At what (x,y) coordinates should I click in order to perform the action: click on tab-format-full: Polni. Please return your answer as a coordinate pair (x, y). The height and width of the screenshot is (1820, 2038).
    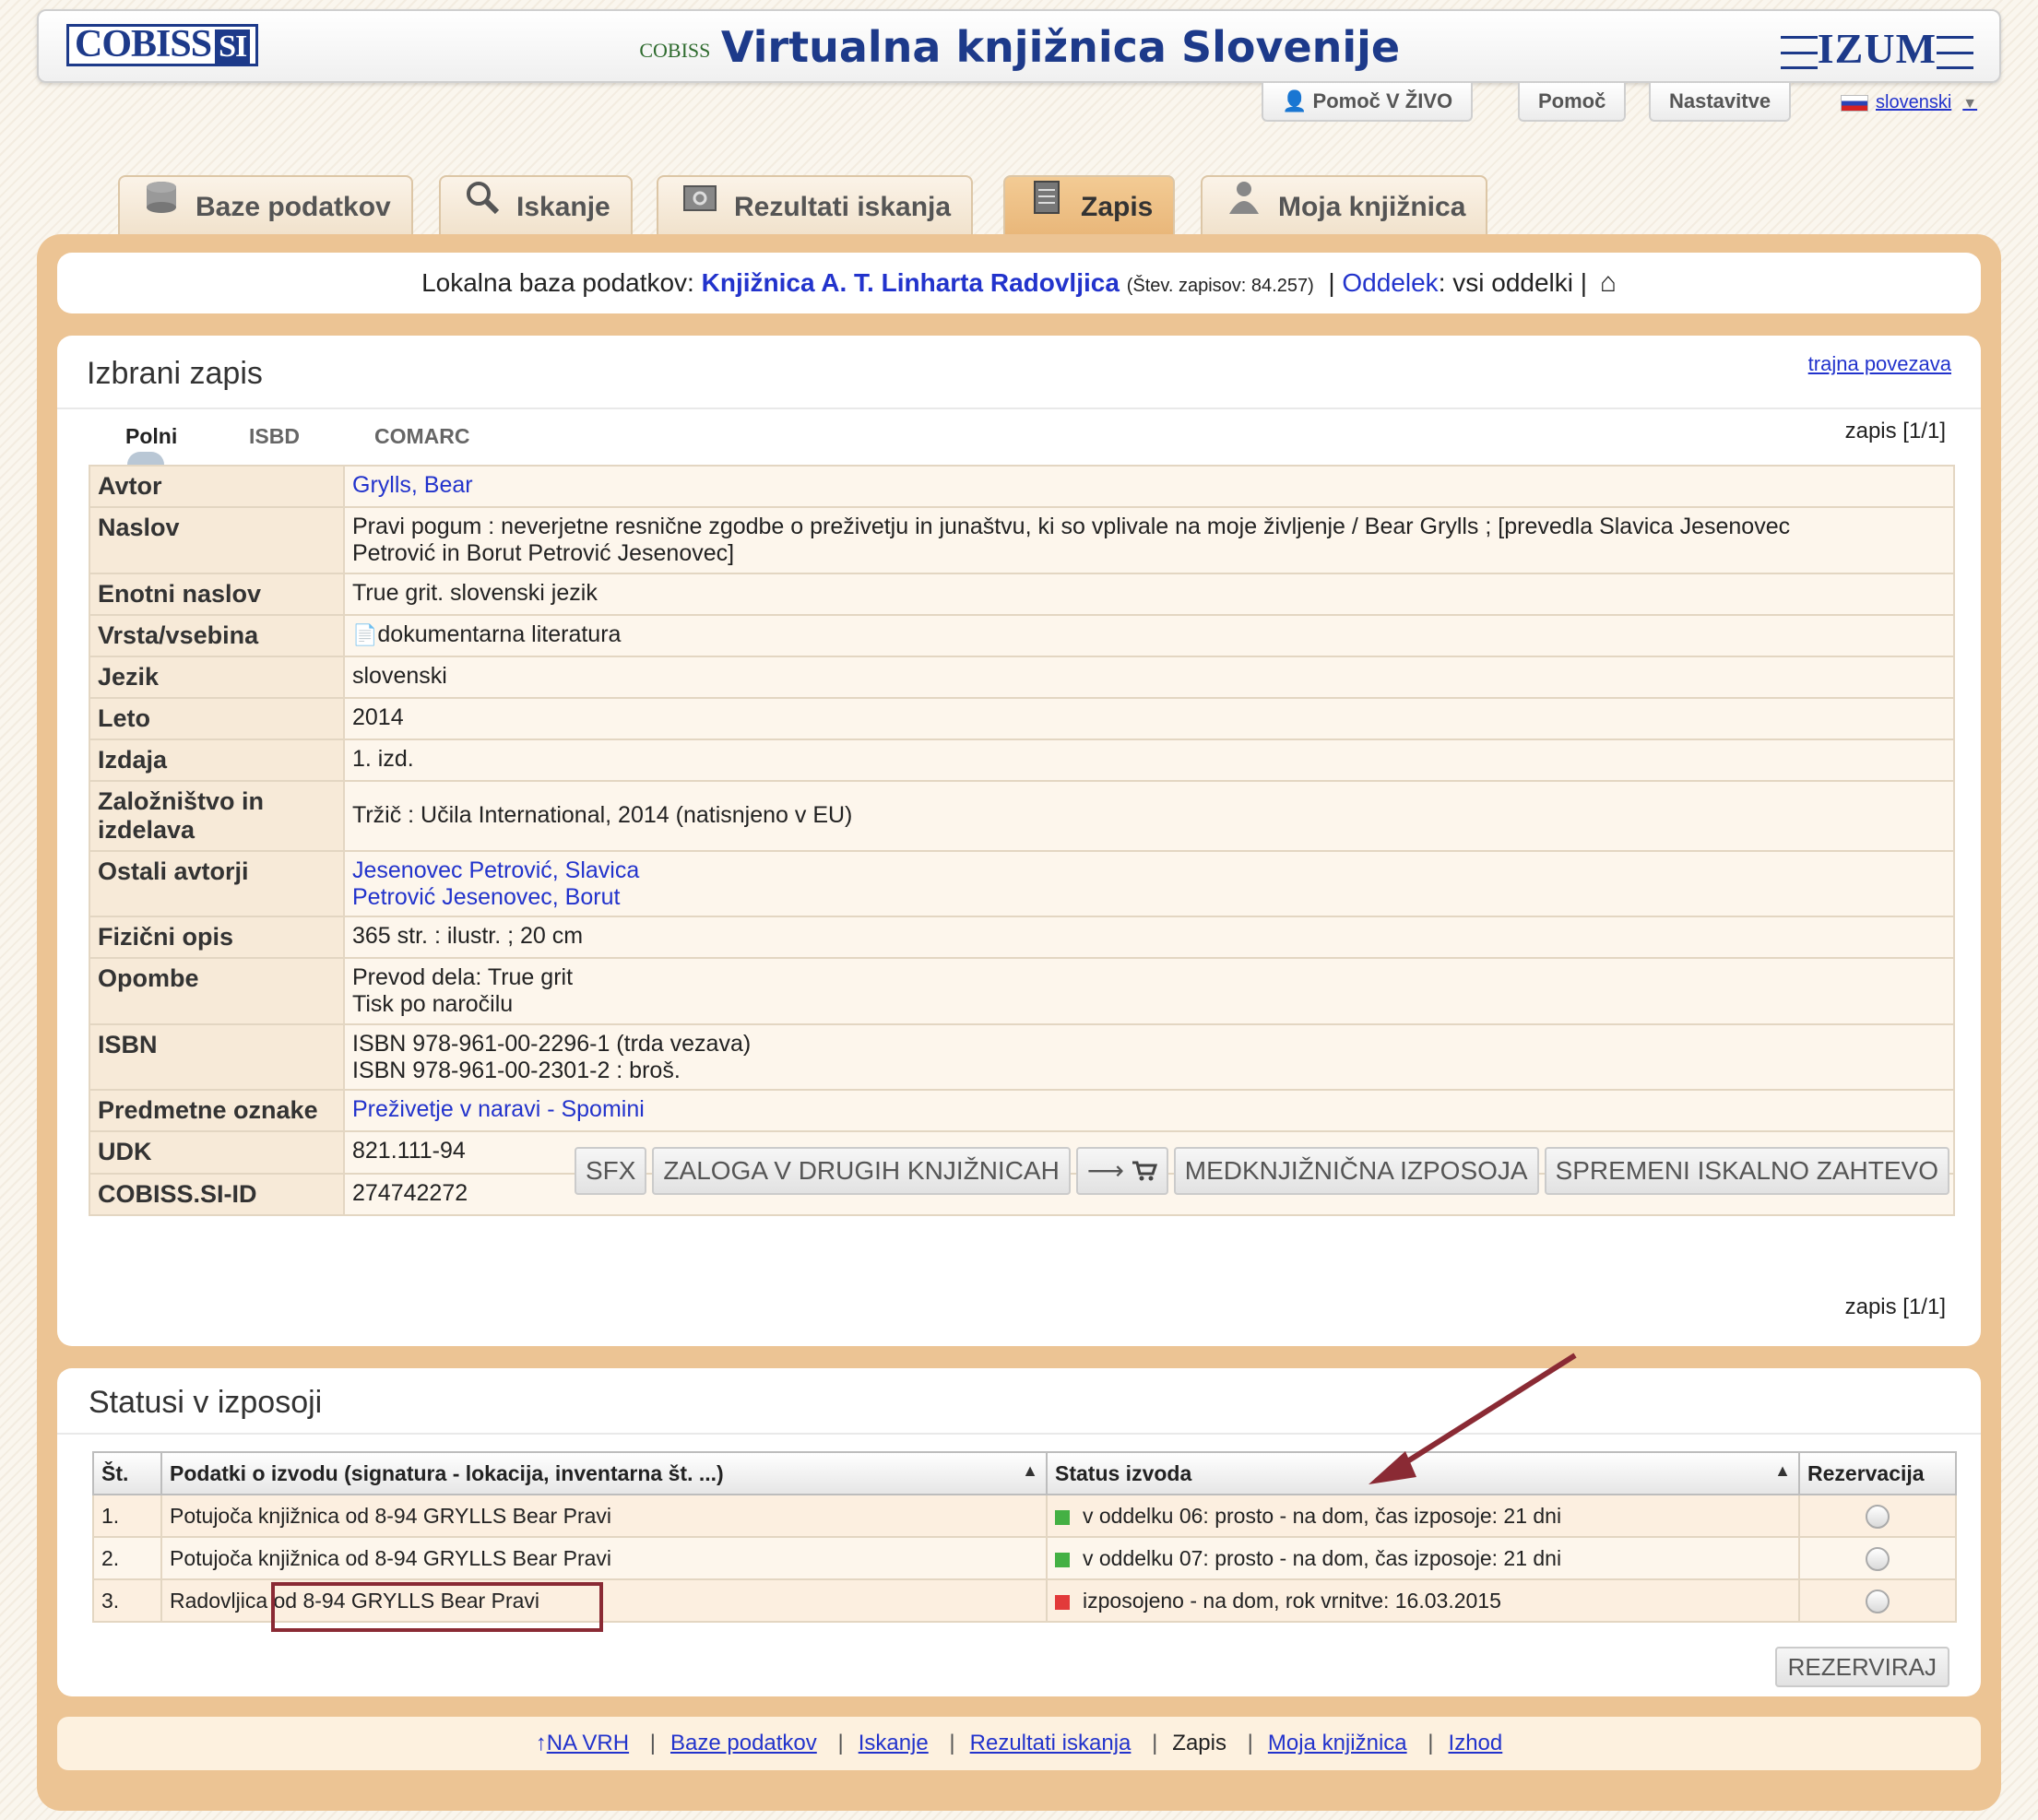
    Looking at the image, I should click on (151, 436).